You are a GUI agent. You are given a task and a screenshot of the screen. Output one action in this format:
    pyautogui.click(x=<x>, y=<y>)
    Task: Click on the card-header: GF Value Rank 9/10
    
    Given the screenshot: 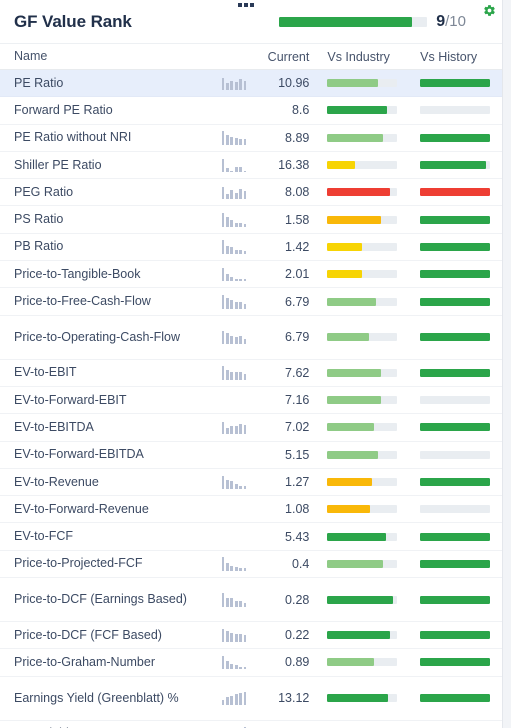 What is the action you would take?
    pyautogui.click(x=251, y=21)
    